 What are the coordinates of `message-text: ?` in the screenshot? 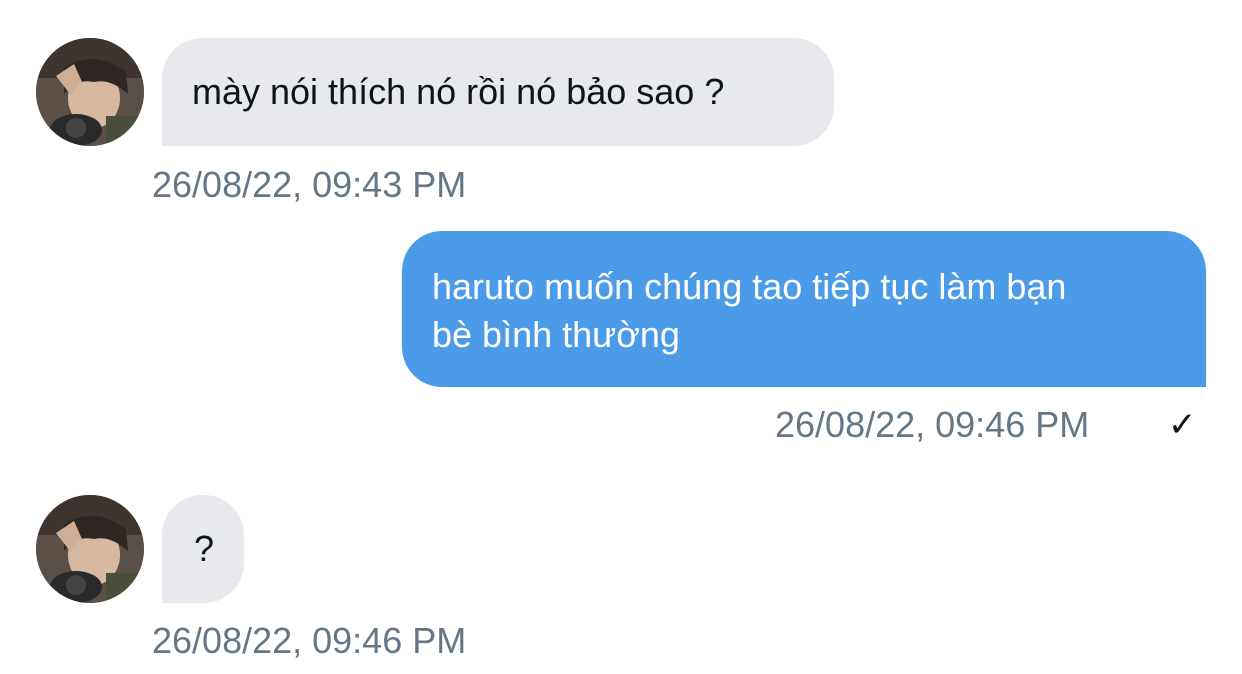 It's located at (204, 548).